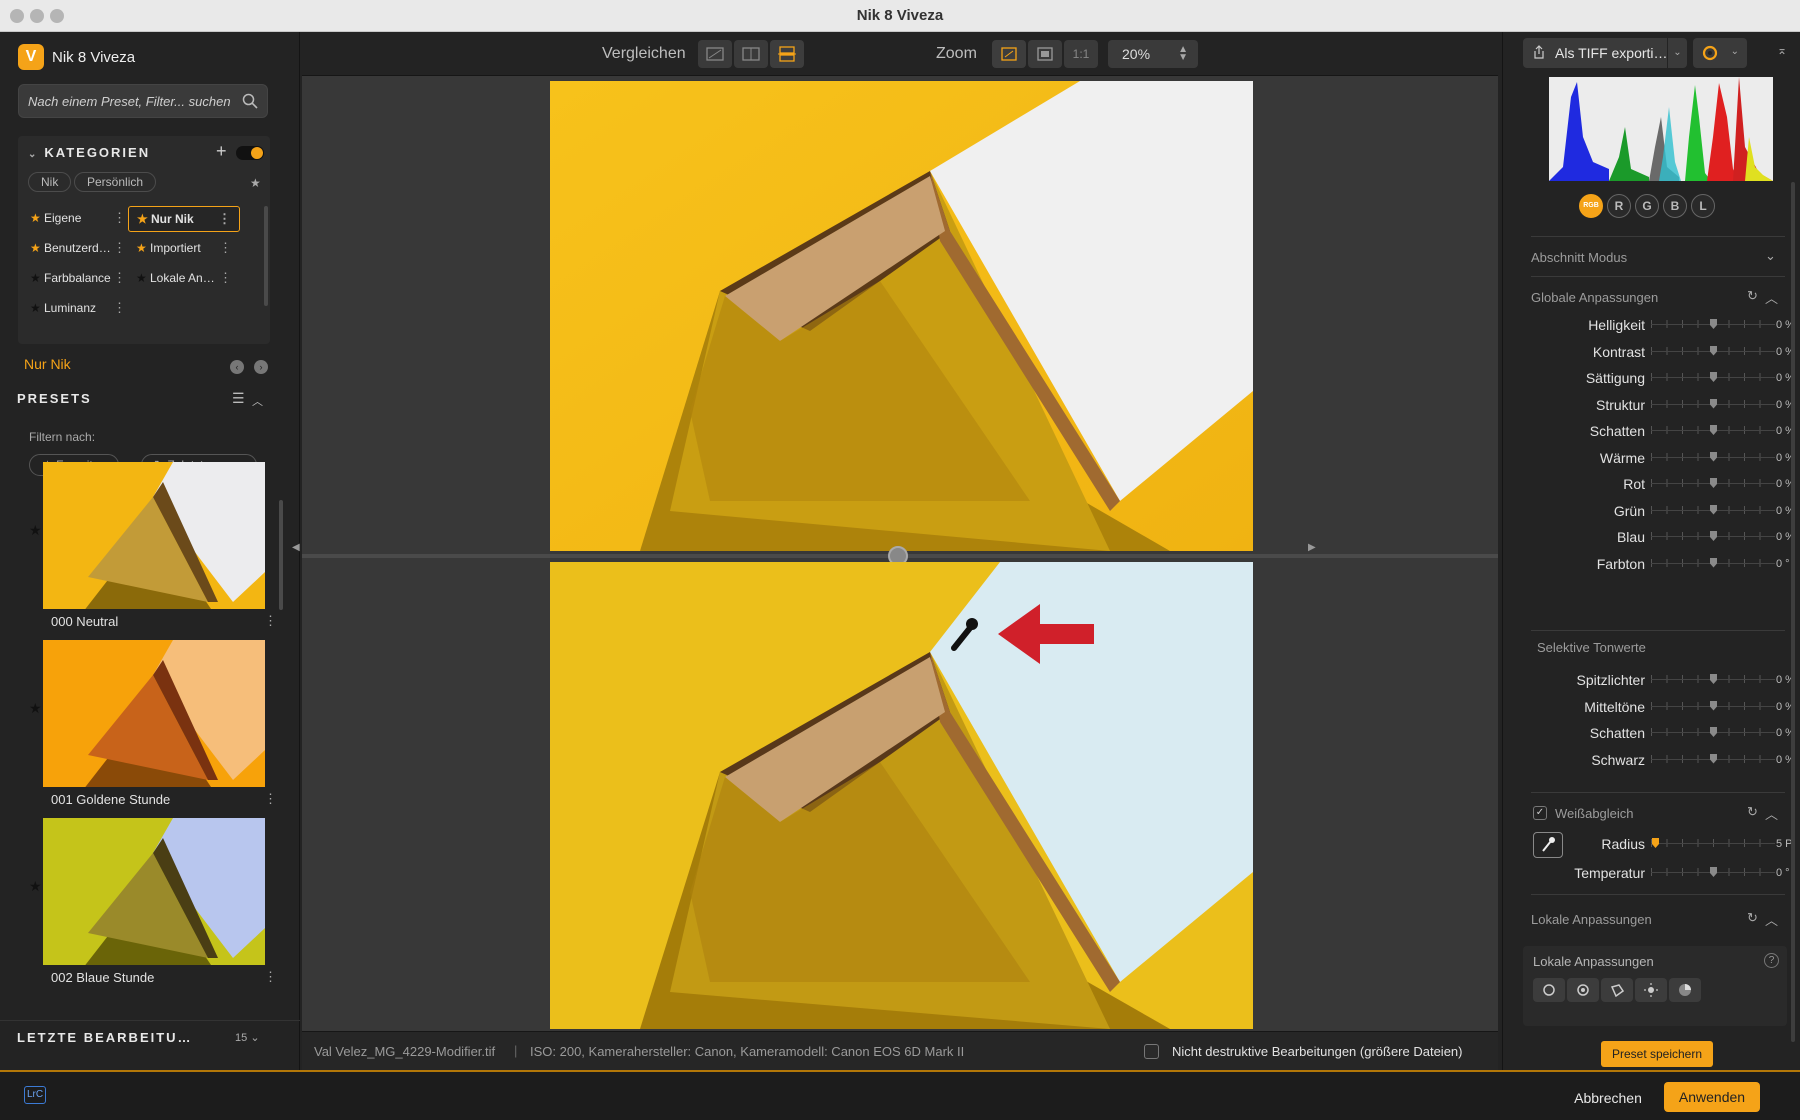 The image size is (1800, 1120). What do you see at coordinates (1629, 510) in the screenshot?
I see `slider-label: Grün` at bounding box center [1629, 510].